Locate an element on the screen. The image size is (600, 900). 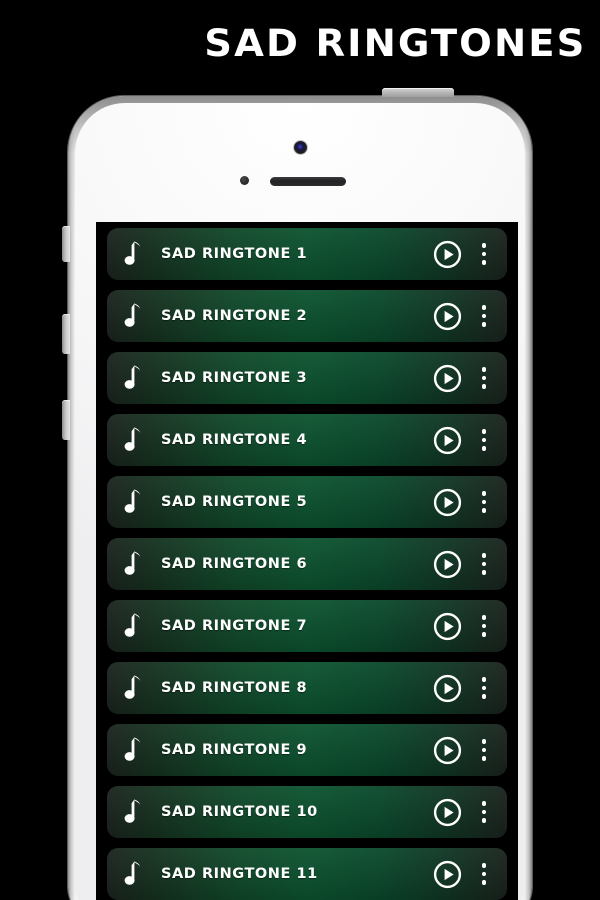
ringtone-label: SAD RINGTONE 1 is located at coordinates (234, 254).